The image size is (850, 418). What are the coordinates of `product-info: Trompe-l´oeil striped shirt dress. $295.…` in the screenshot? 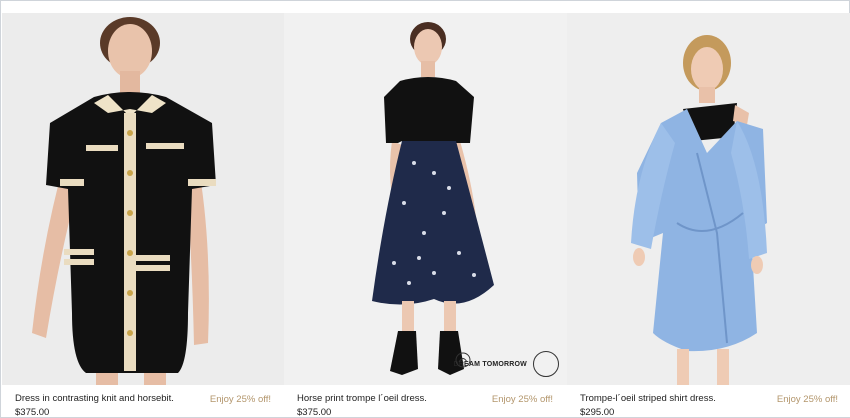 It's located at (708, 401).